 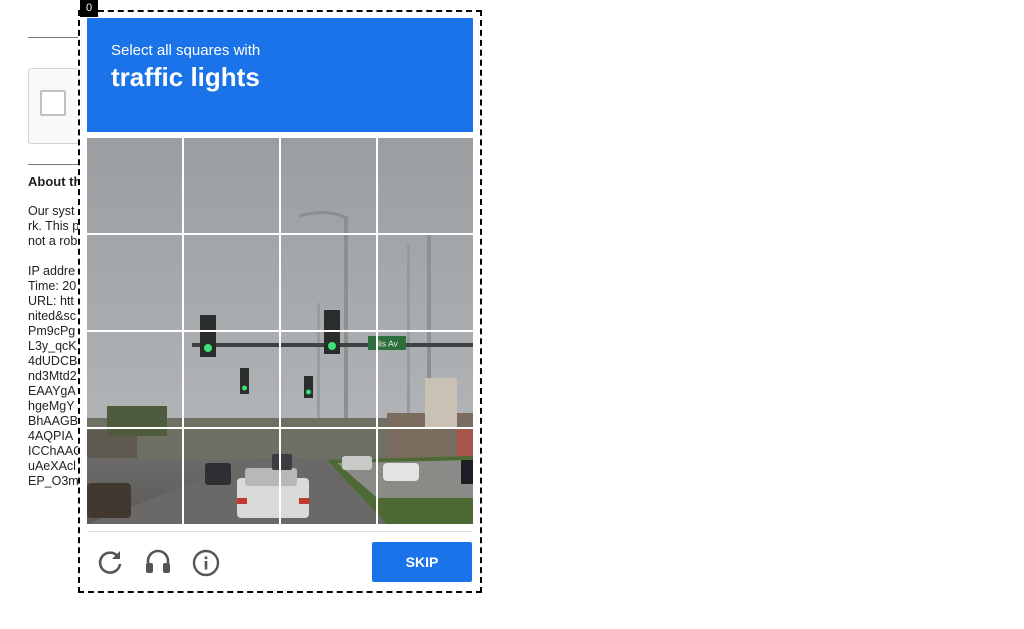 I want to click on frame-index-badge: 0, so click(x=89, y=8).